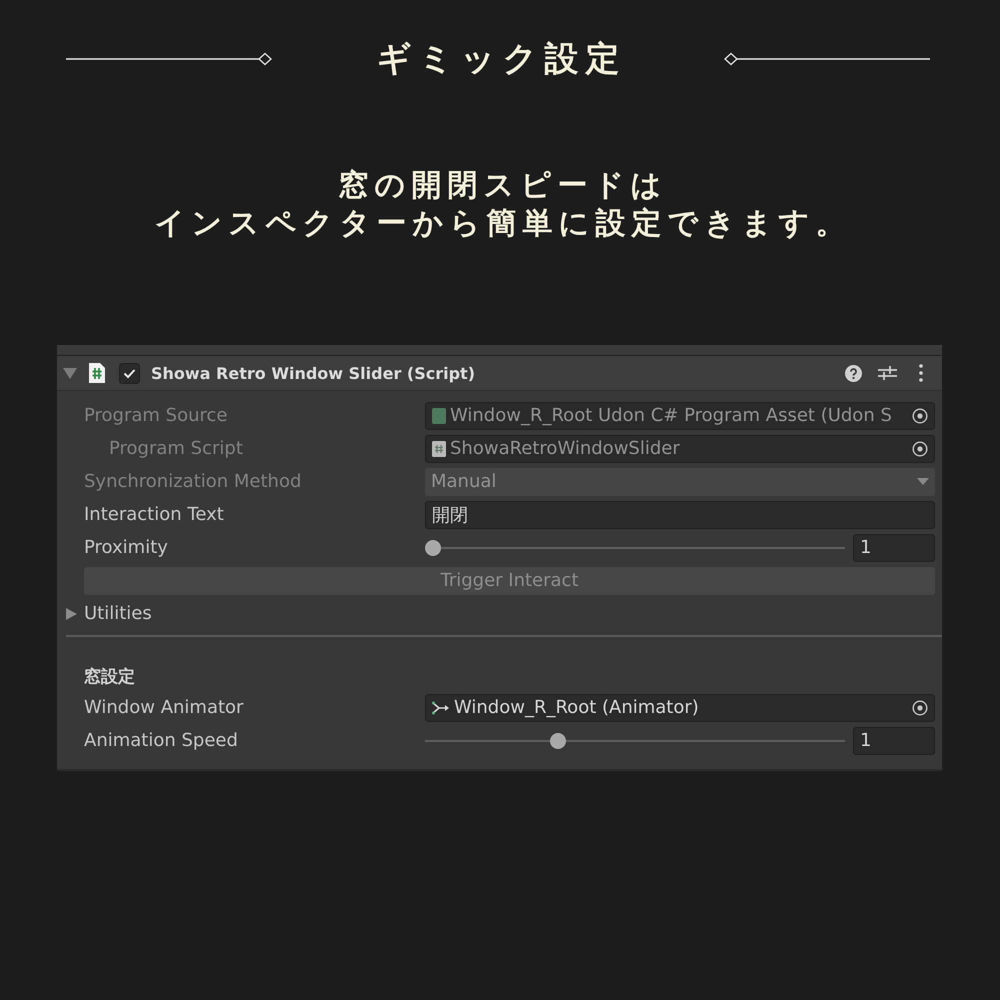 The height and width of the screenshot is (1000, 1000). What do you see at coordinates (313, 373) in the screenshot?
I see `component-title: Showa Retro Window Slider (Script)` at bounding box center [313, 373].